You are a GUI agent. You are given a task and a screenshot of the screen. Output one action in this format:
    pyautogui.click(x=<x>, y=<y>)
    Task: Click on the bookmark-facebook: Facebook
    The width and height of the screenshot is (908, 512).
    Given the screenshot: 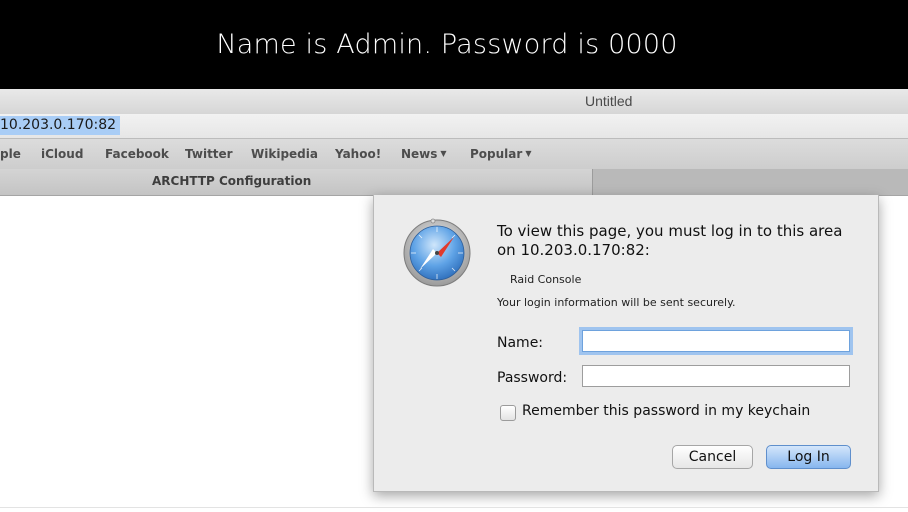 What is the action you would take?
    pyautogui.click(x=137, y=154)
    